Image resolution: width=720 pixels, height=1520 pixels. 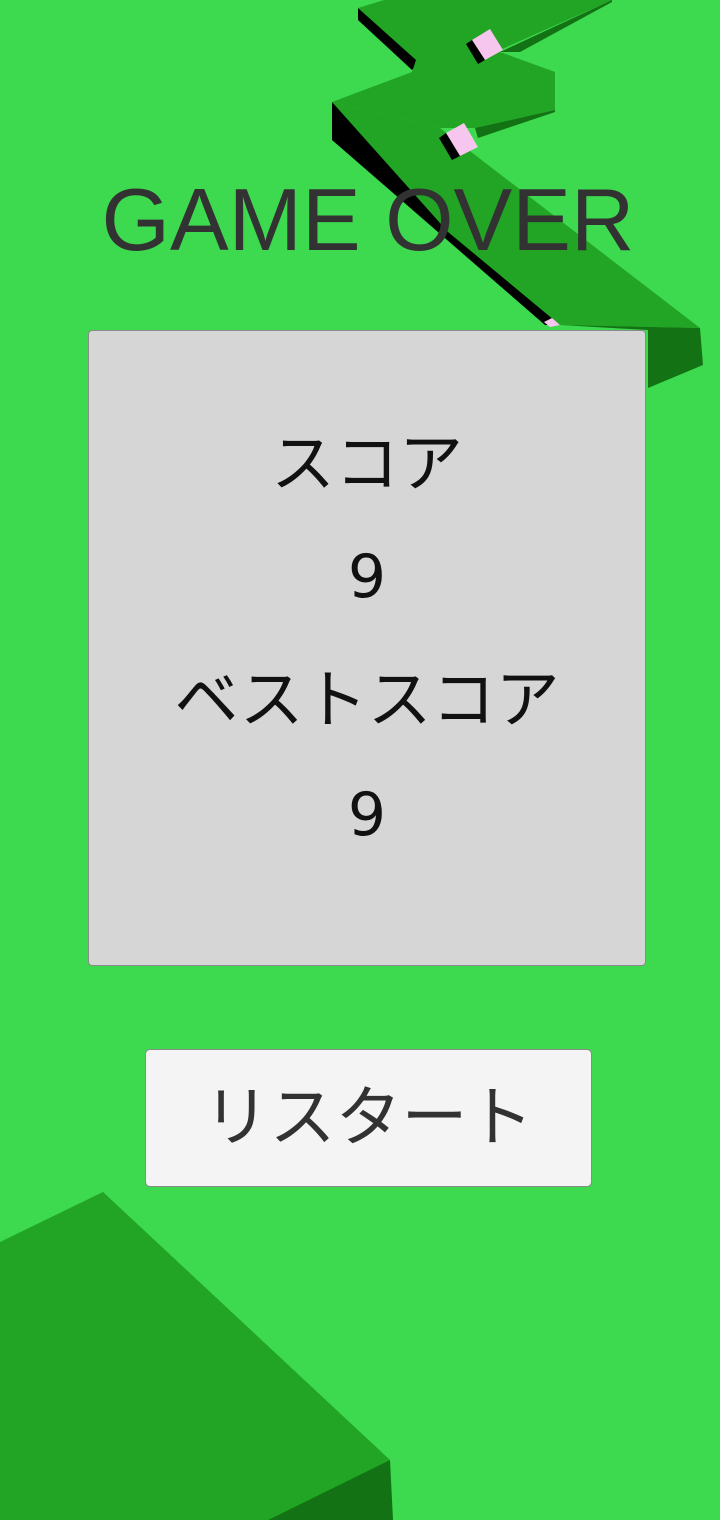 What do you see at coordinates (195, 1356) in the screenshot?
I see `path-segment` at bounding box center [195, 1356].